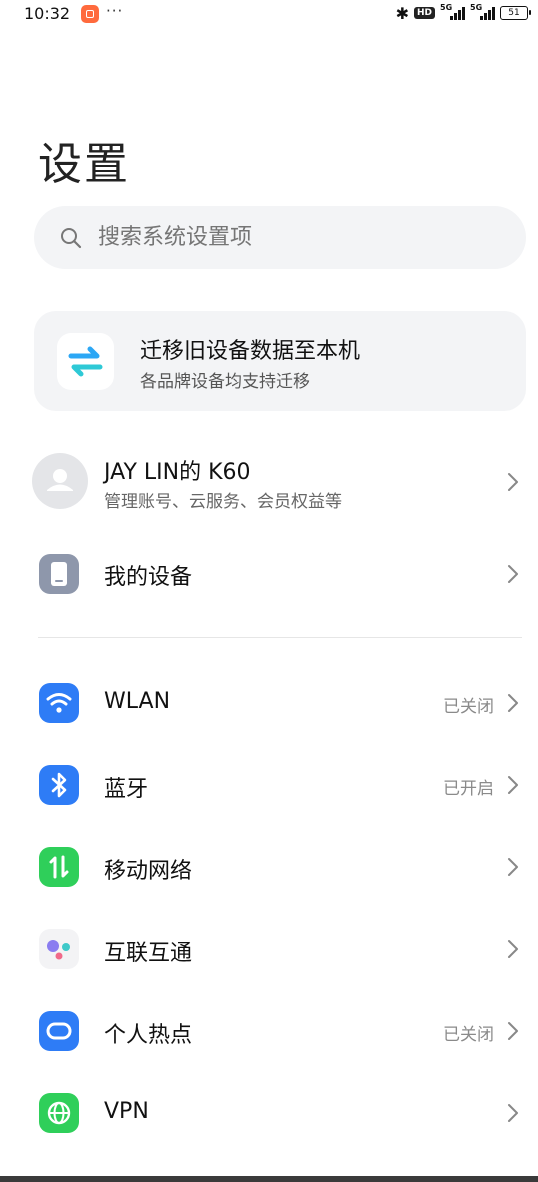 The width and height of the screenshot is (538, 1182). Describe the element at coordinates (148, 953) in the screenshot. I see `settings-item-label: 互联互通` at that location.